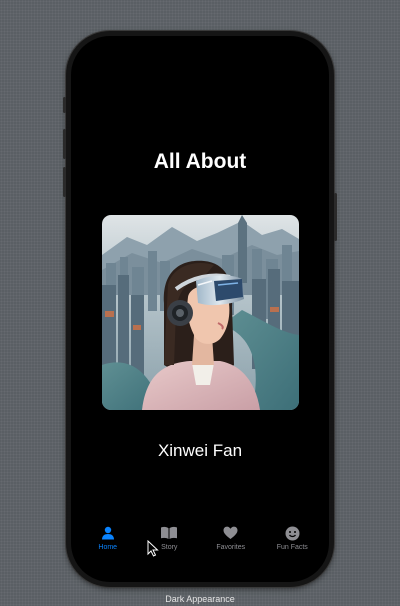 This screenshot has width=400, height=606. I want to click on person-name: Xinwei Fan, so click(200, 450).